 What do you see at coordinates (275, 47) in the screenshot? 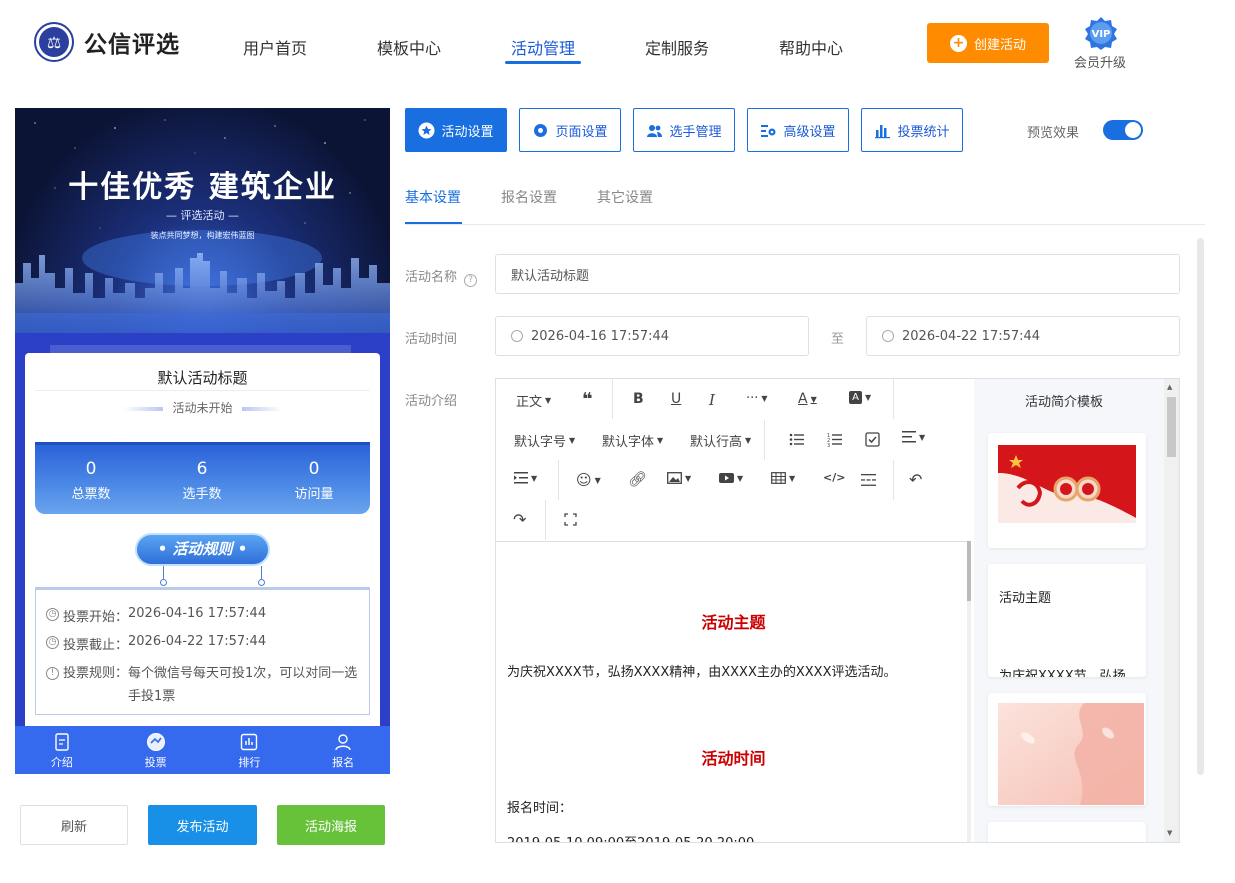
I see `nav-user-home: 用户首页` at bounding box center [275, 47].